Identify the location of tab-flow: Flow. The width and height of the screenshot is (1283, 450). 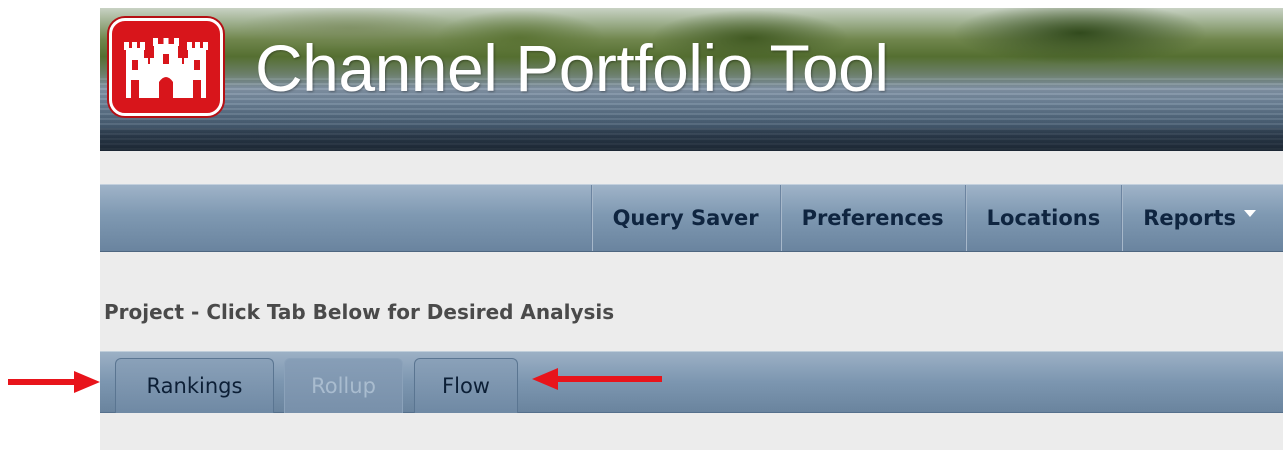
(466, 385).